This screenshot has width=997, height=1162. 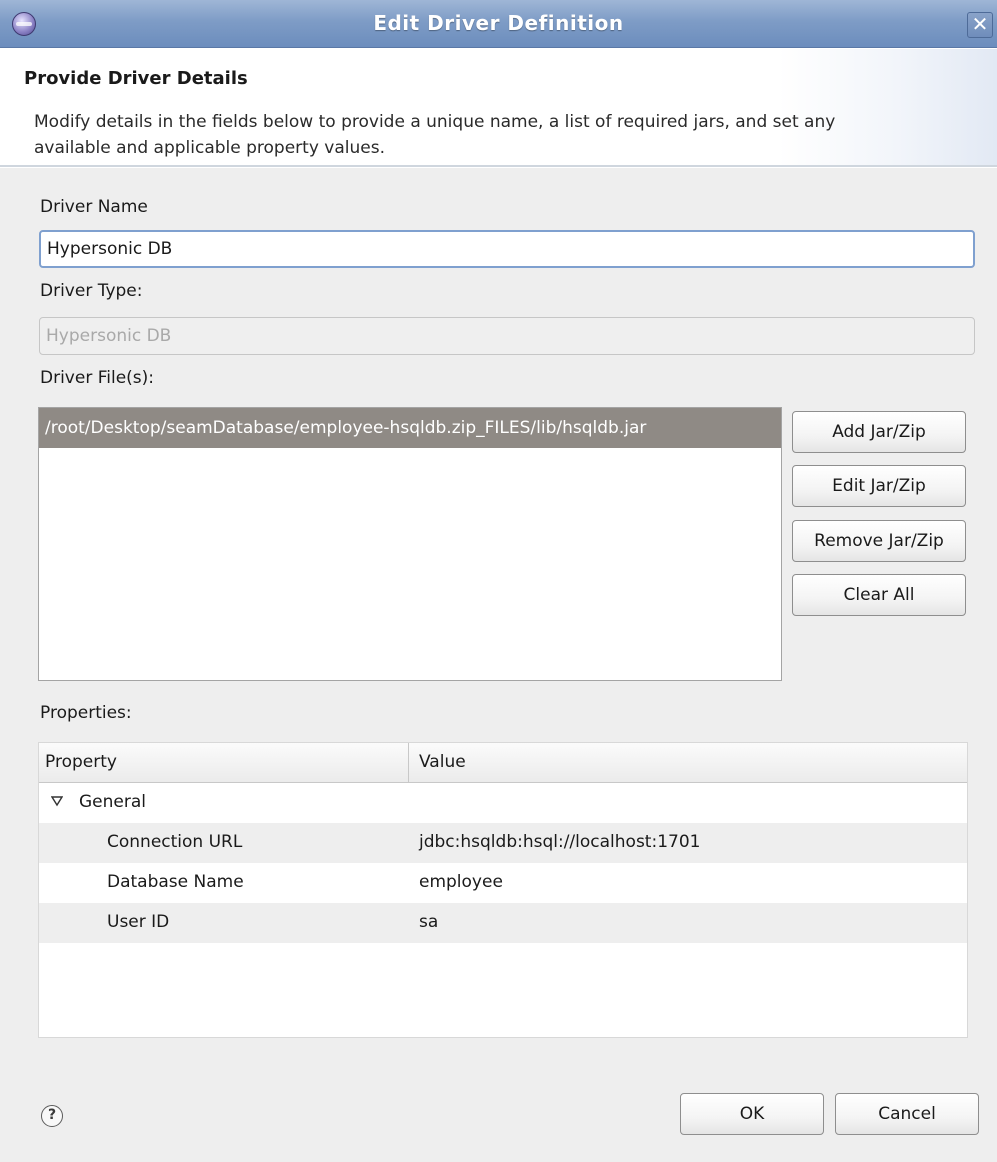 What do you see at coordinates (879, 486) in the screenshot?
I see `edit-jar-button: Edit Jar/Zip` at bounding box center [879, 486].